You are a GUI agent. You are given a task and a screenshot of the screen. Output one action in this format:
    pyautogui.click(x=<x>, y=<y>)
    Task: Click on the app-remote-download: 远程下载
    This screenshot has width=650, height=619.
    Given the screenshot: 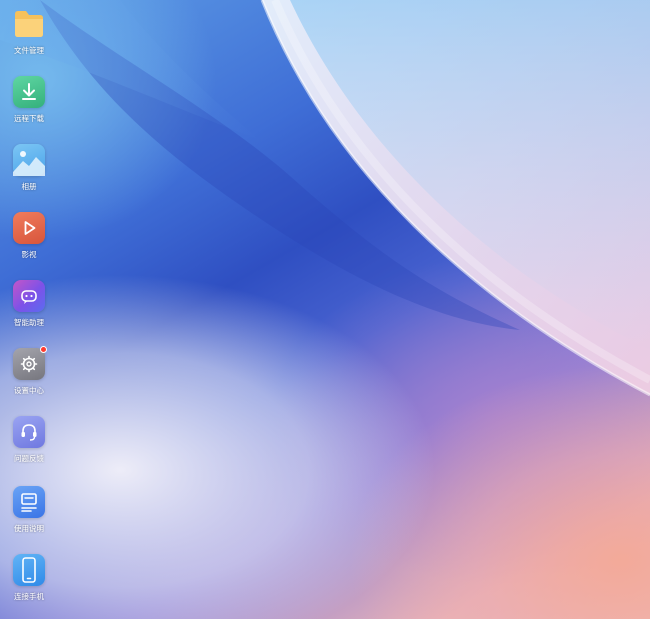 What is the action you would take?
    pyautogui.click(x=29, y=106)
    